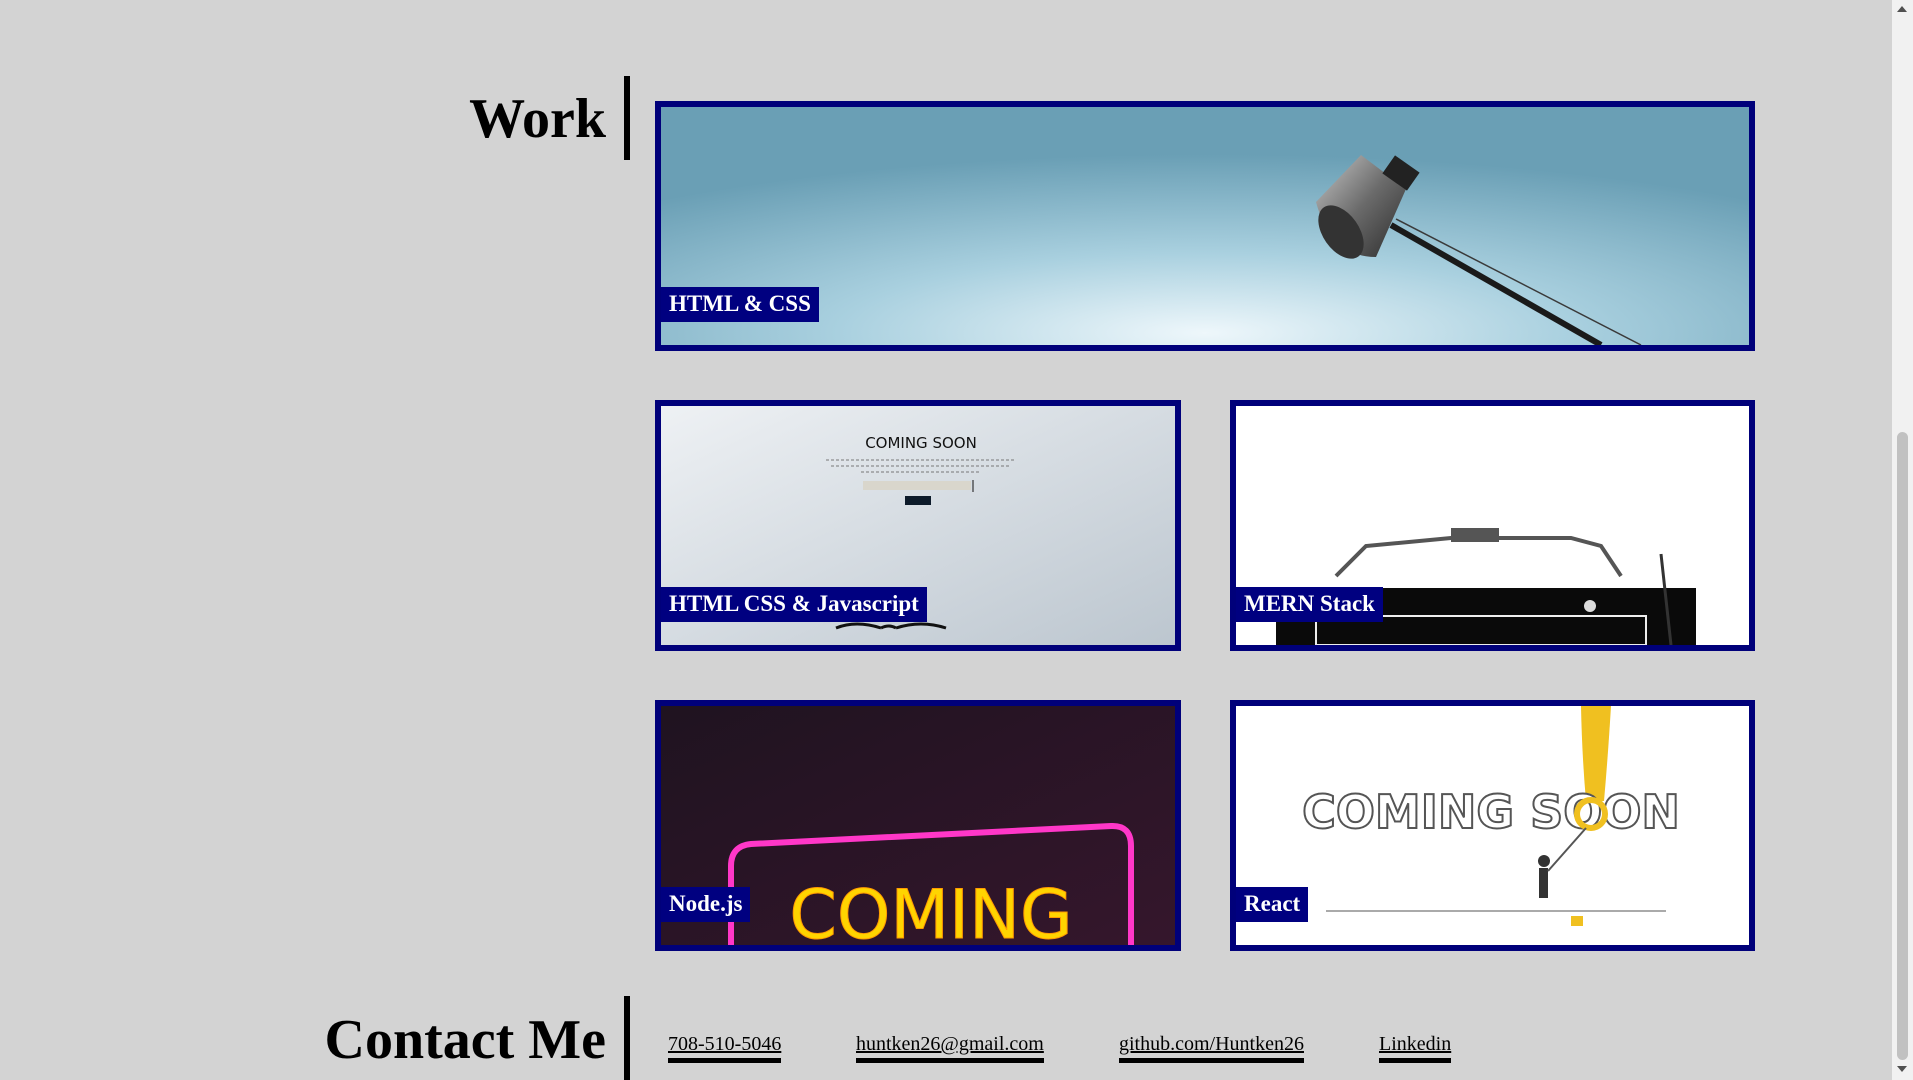  What do you see at coordinates (1902, 746) in the screenshot?
I see `scroll-thumb` at bounding box center [1902, 746].